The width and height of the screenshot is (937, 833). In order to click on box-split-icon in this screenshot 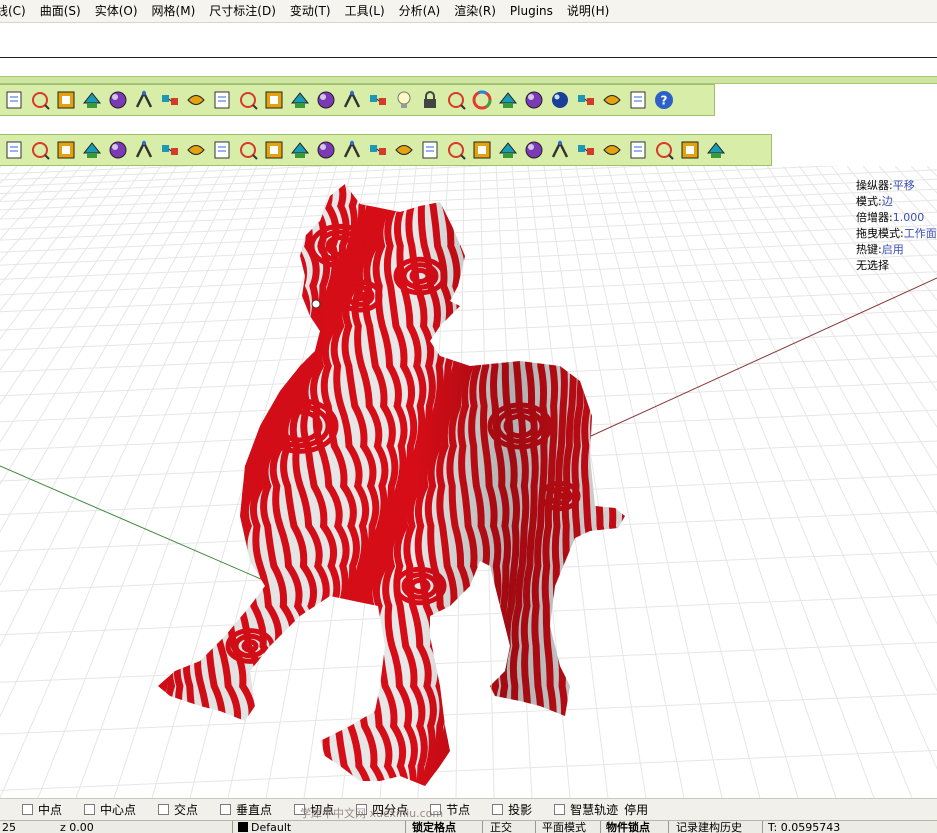, I will do `click(248, 150)`.